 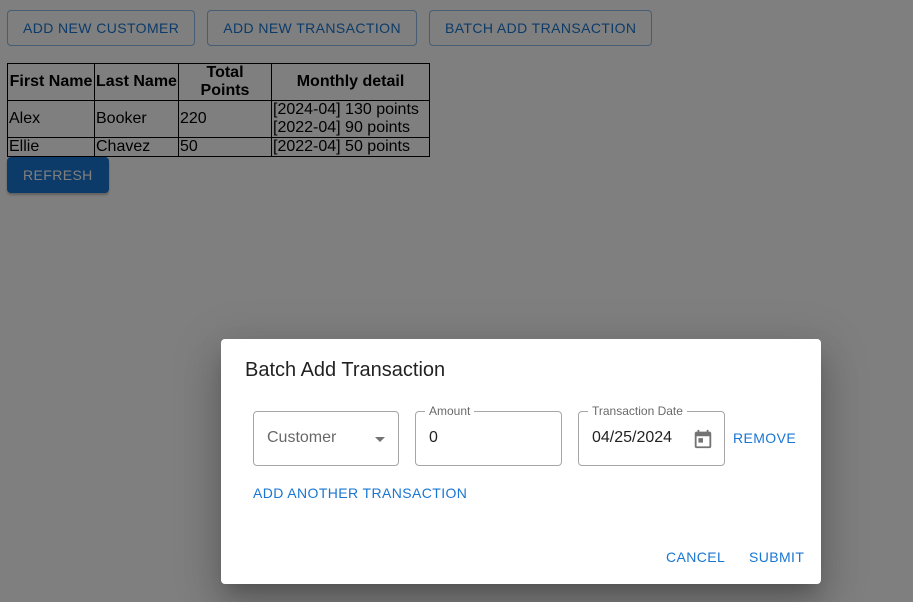 What do you see at coordinates (703, 439) in the screenshot?
I see `calendar-icon` at bounding box center [703, 439].